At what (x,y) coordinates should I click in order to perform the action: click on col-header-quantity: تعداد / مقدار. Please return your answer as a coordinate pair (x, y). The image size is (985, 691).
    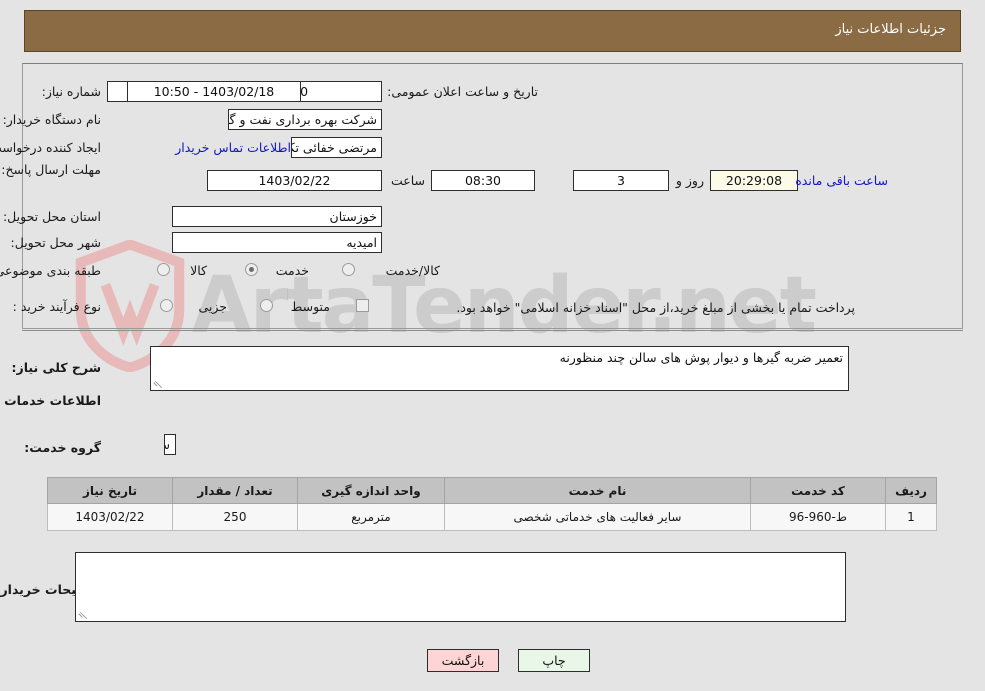
    Looking at the image, I should click on (235, 490).